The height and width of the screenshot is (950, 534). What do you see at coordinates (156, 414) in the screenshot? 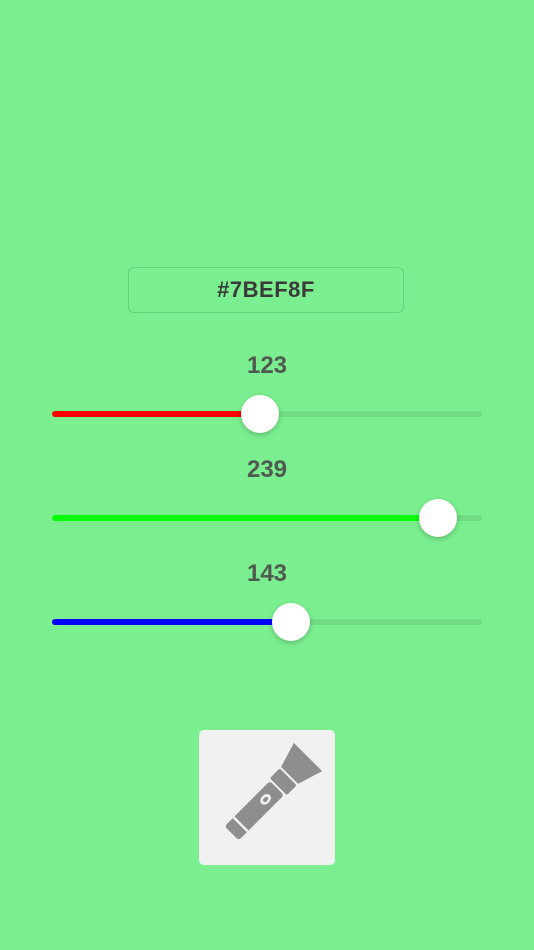
I see `red-slider-fill` at bounding box center [156, 414].